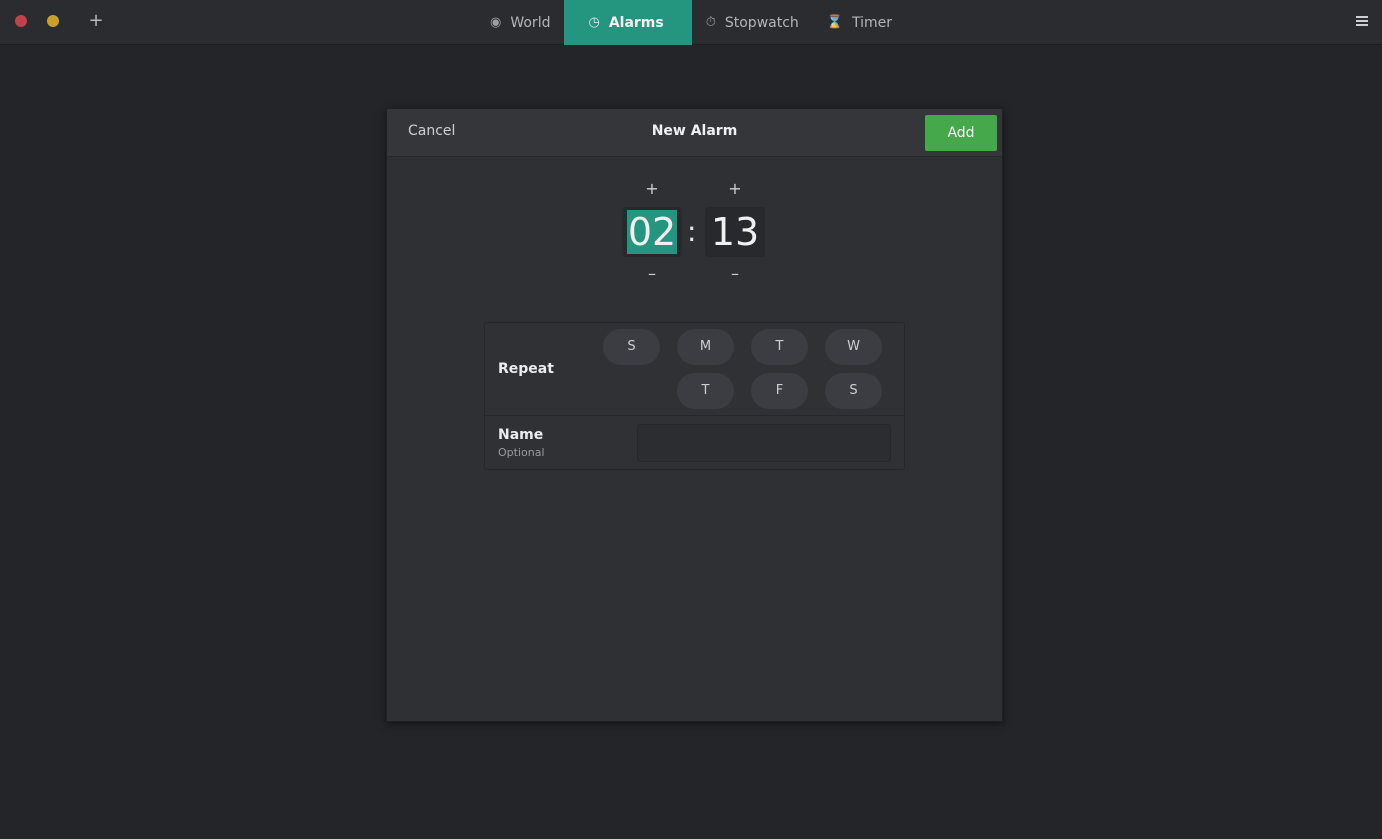 The image size is (1382, 839). Describe the element at coordinates (521, 452) in the screenshot. I see `name-optional-hint: Optional` at that location.